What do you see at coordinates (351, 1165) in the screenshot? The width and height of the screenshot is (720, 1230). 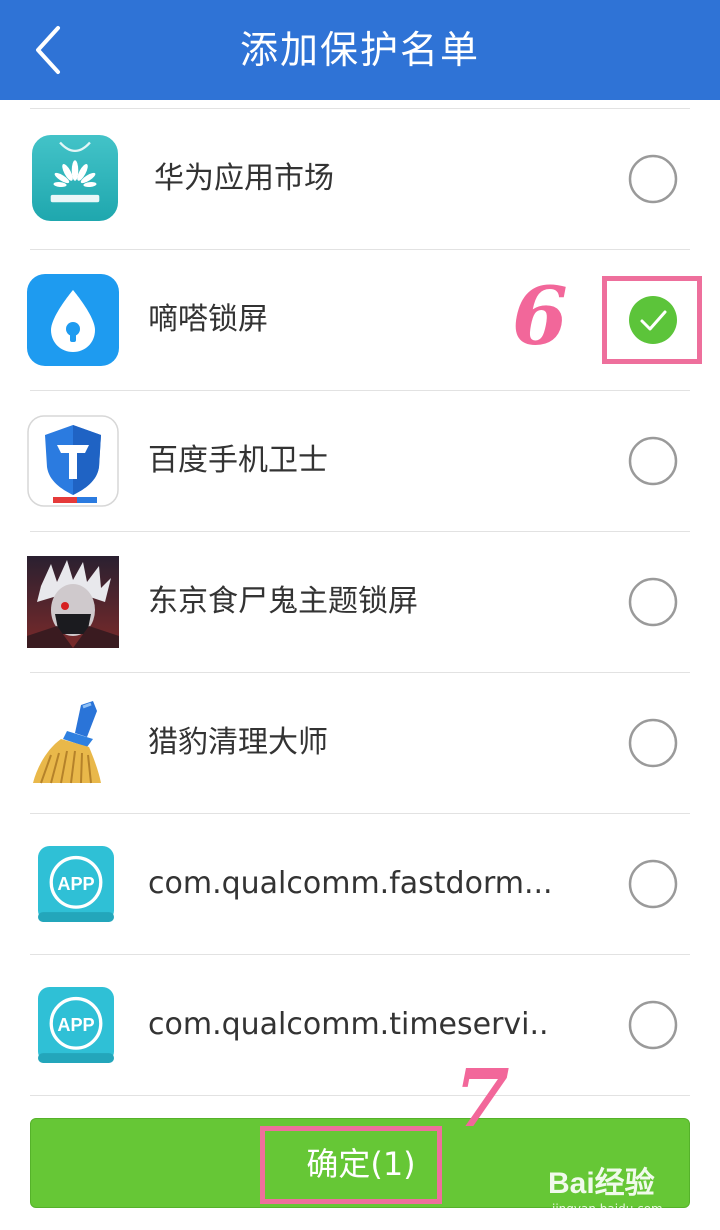 I see `annotation-highlight-confirm` at bounding box center [351, 1165].